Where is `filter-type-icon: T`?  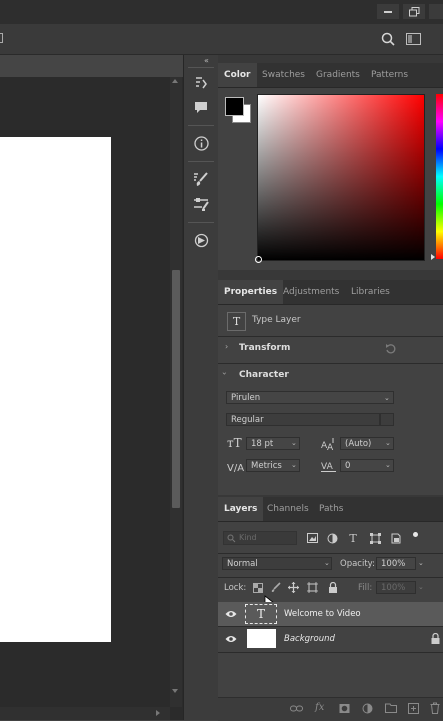 filter-type-icon: T is located at coordinates (353, 538).